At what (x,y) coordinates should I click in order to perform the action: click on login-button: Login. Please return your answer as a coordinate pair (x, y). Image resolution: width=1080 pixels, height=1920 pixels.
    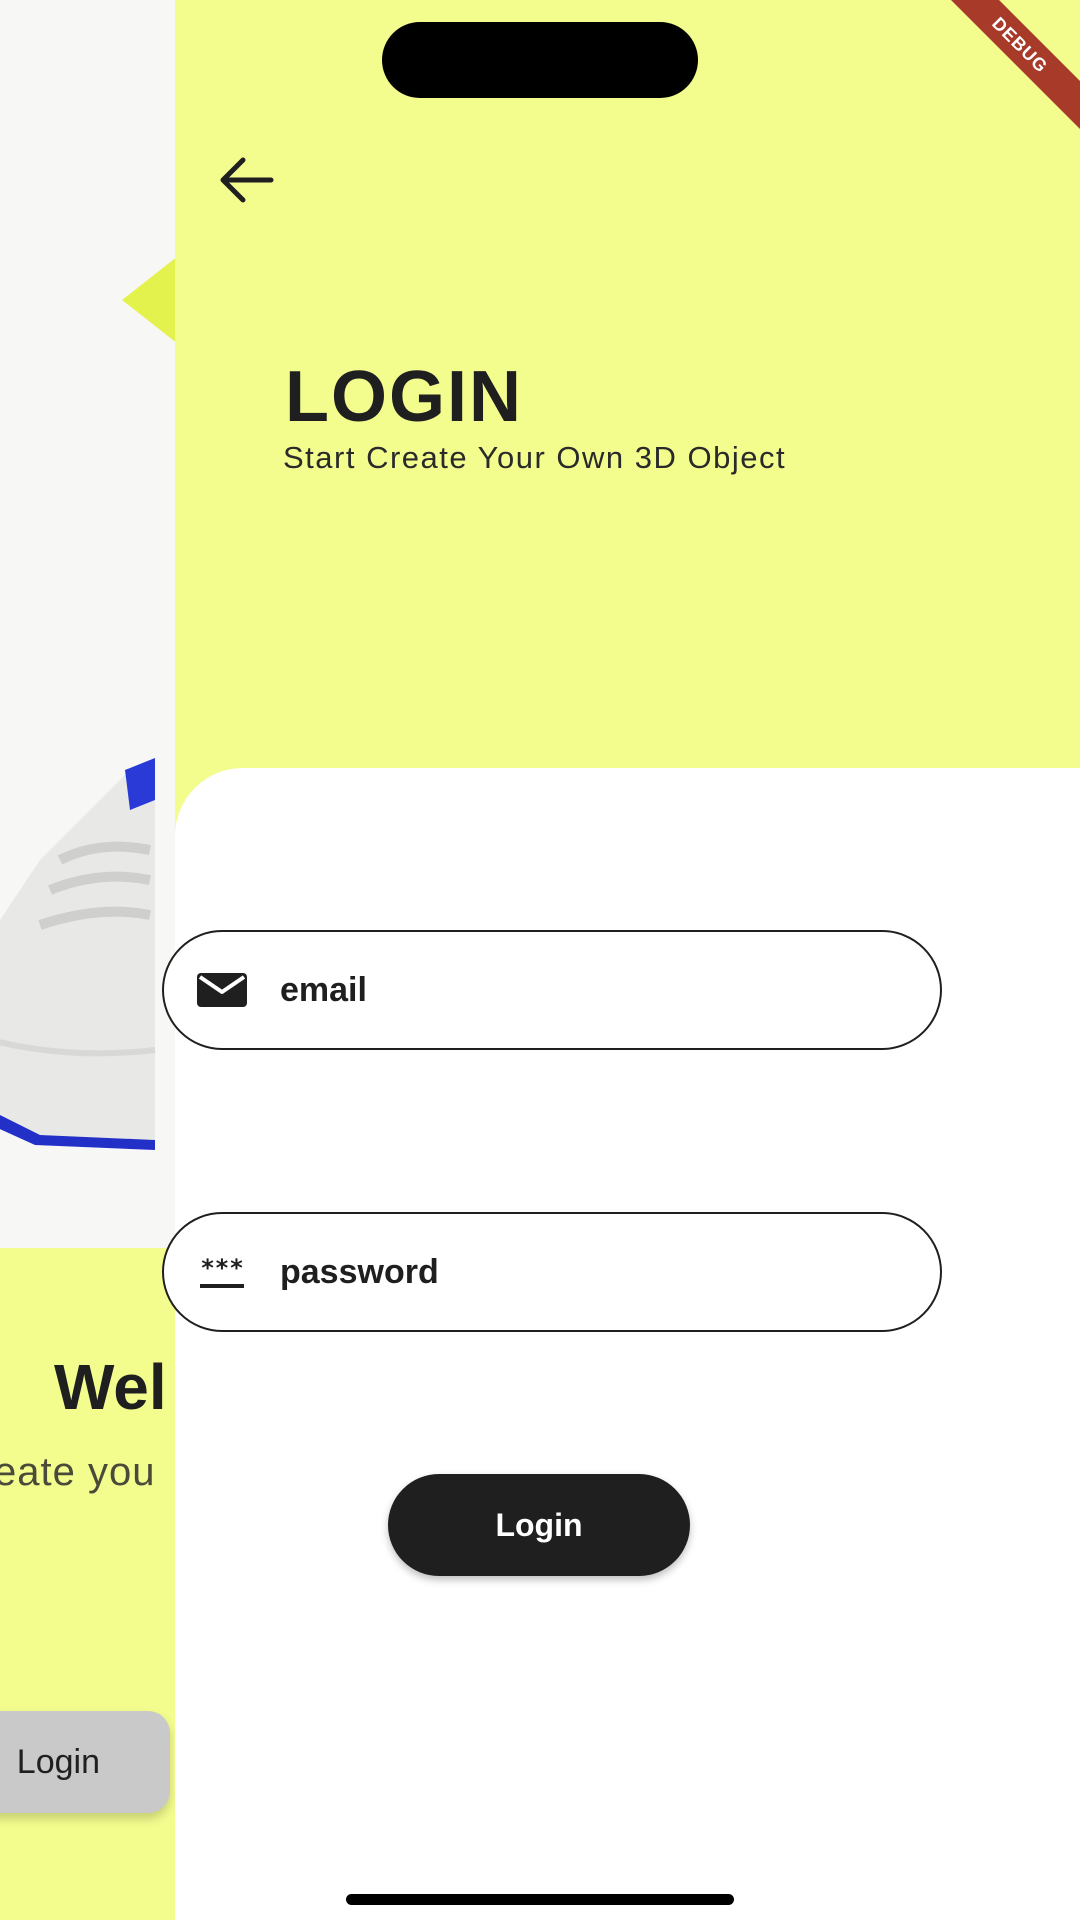
    Looking at the image, I should click on (539, 1525).